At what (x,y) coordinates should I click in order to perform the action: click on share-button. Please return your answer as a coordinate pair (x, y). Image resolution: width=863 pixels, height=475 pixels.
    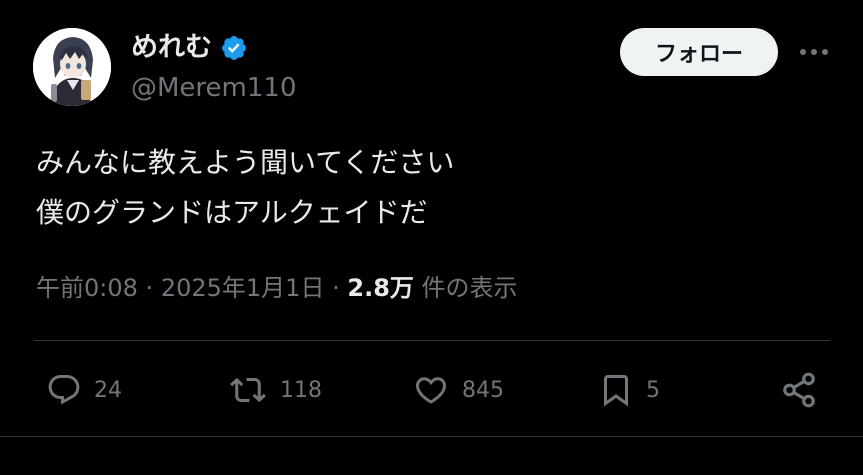
    Looking at the image, I should click on (799, 390).